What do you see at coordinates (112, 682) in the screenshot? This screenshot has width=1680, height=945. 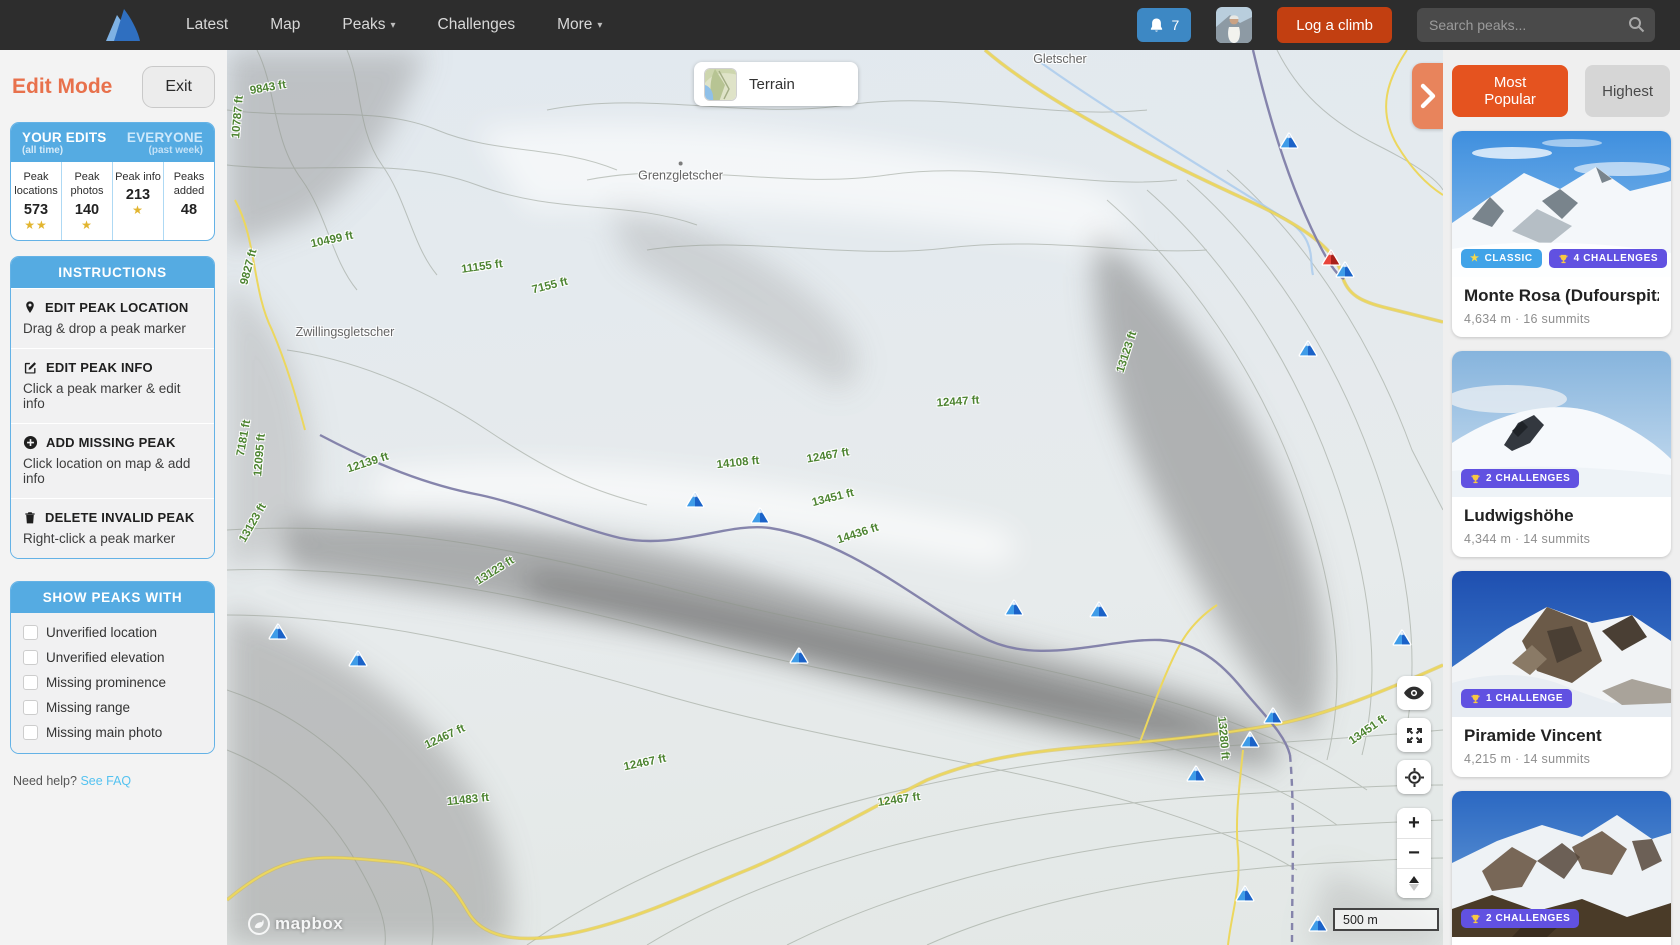 I see `filter-missing-prominence: Missing prominence` at bounding box center [112, 682].